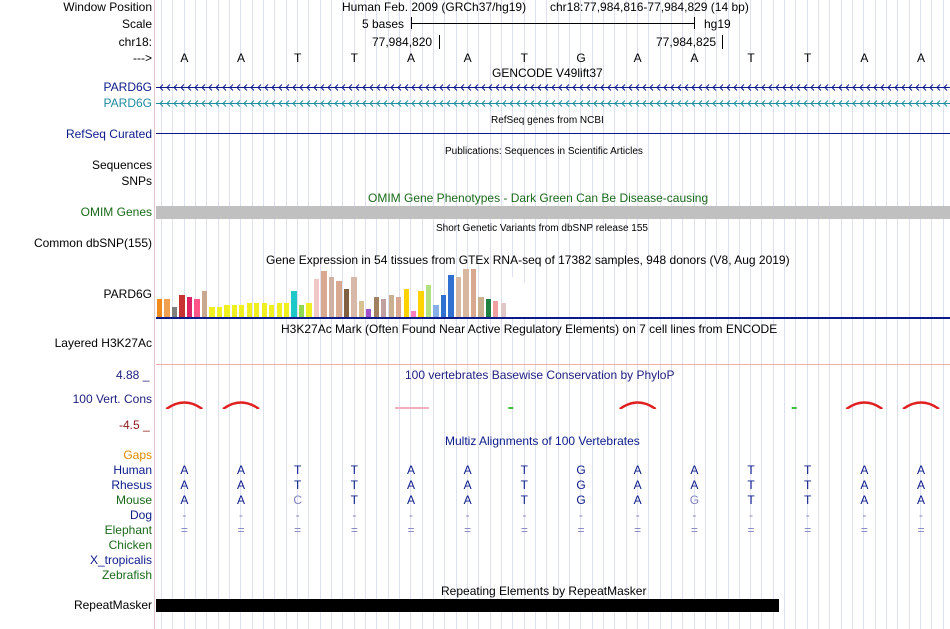 The width and height of the screenshot is (950, 629). I want to click on gencode-pard6g-feature, so click(553, 87).